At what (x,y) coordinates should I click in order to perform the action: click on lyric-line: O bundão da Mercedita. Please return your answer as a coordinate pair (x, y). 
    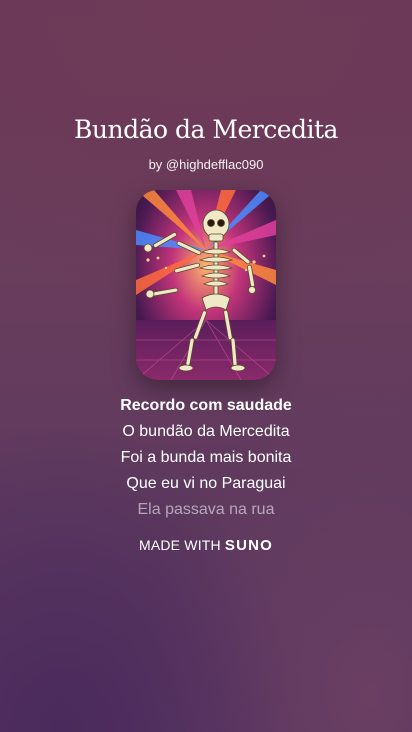
    Looking at the image, I should click on (206, 431).